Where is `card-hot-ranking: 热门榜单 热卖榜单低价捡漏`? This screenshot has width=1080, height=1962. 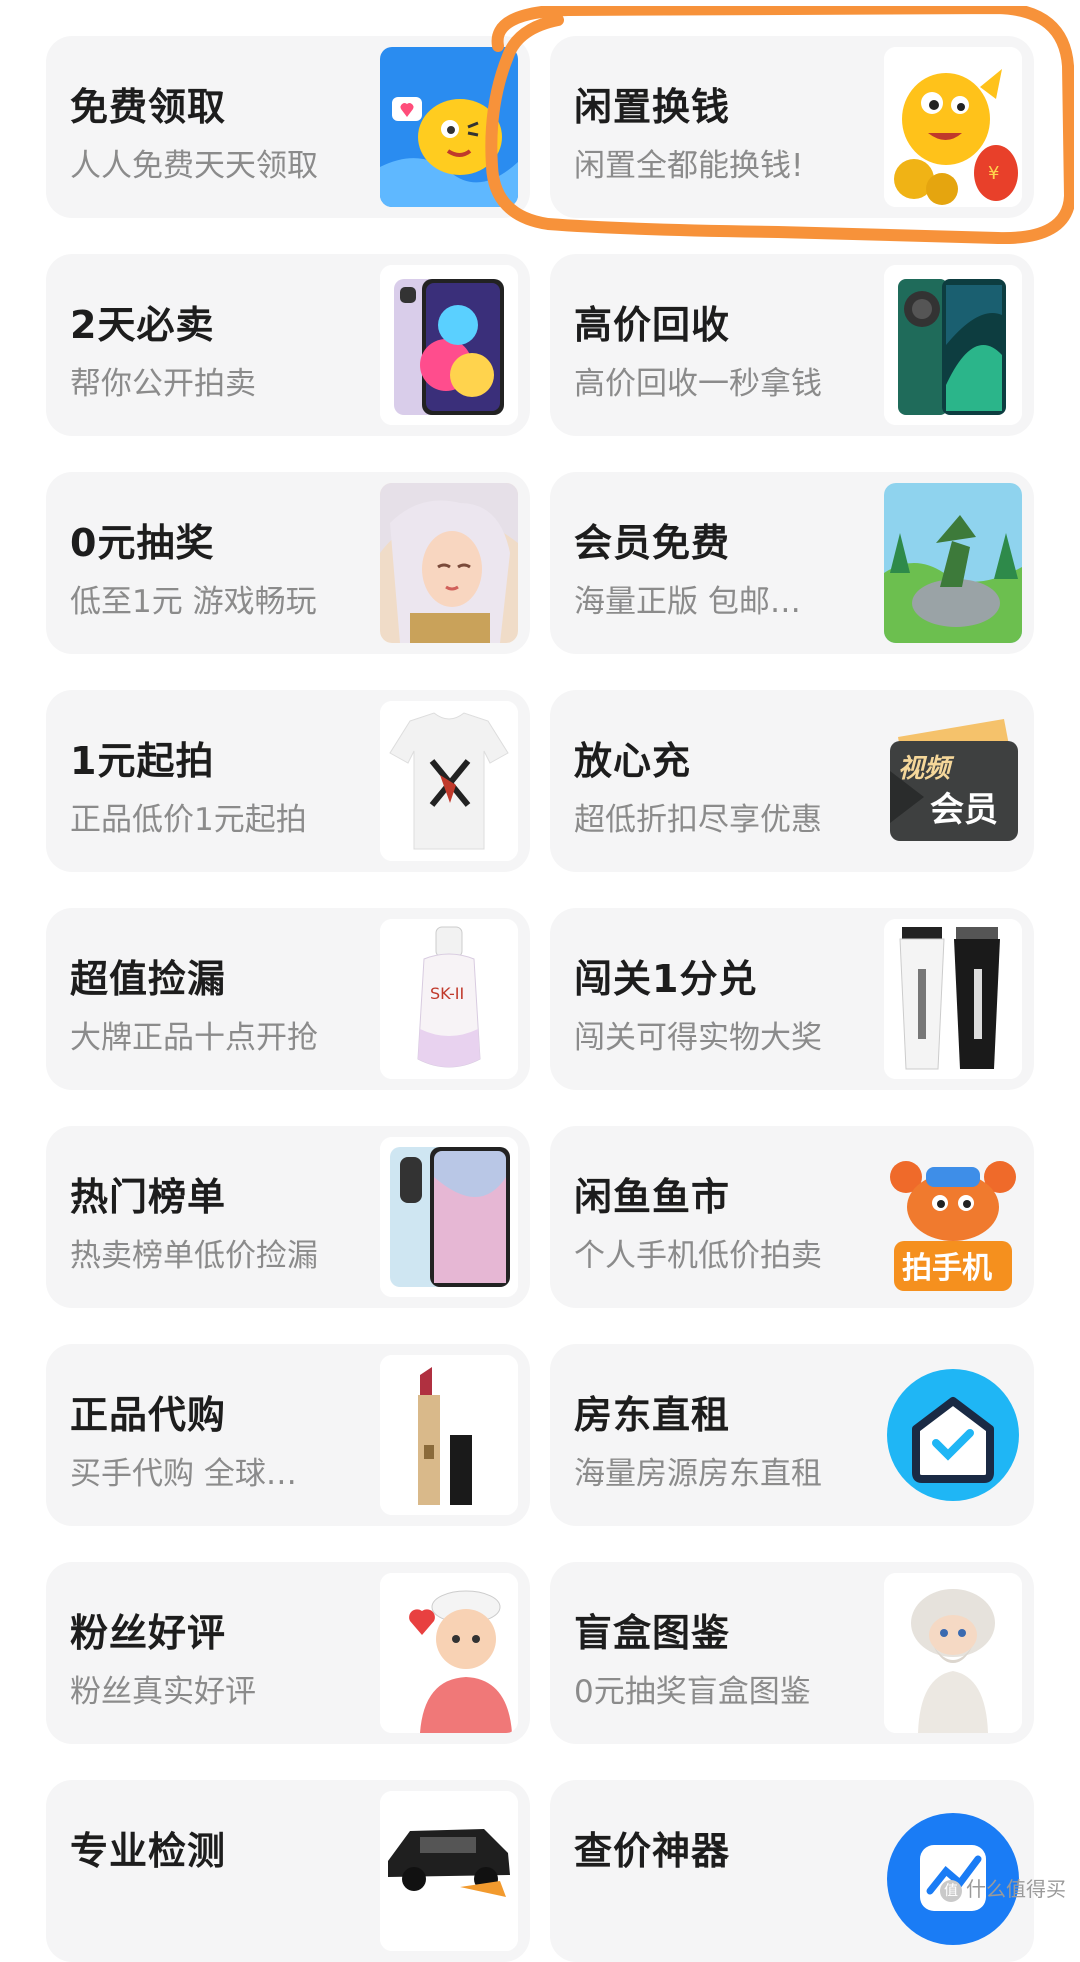 card-hot-ranking: 热门榜单 热卖榜单低价捡漏 is located at coordinates (288, 1217).